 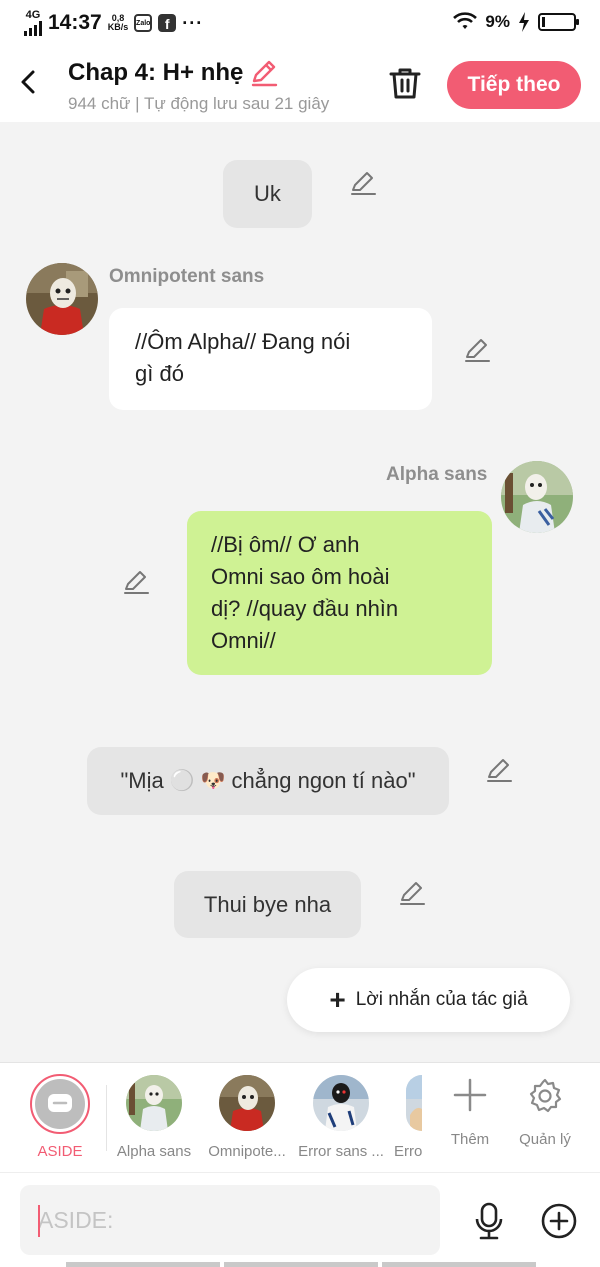 I want to click on signal-indicator: 4G, so click(x=33, y=23).